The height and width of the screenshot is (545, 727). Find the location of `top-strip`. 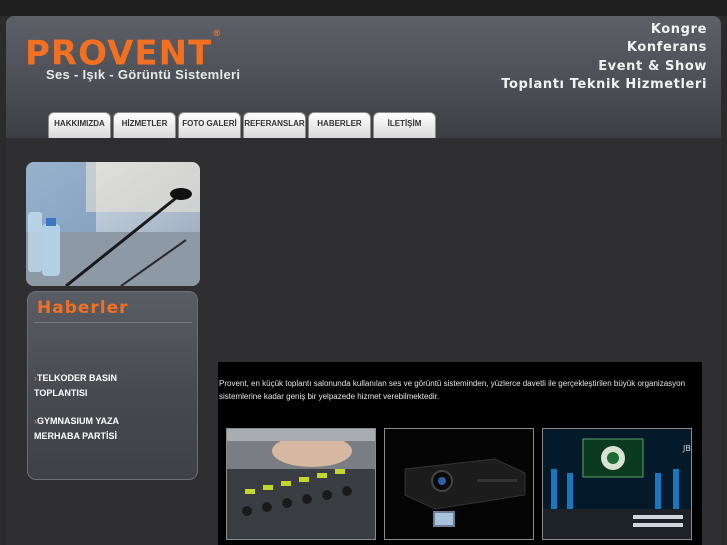

top-strip is located at coordinates (363, 8).